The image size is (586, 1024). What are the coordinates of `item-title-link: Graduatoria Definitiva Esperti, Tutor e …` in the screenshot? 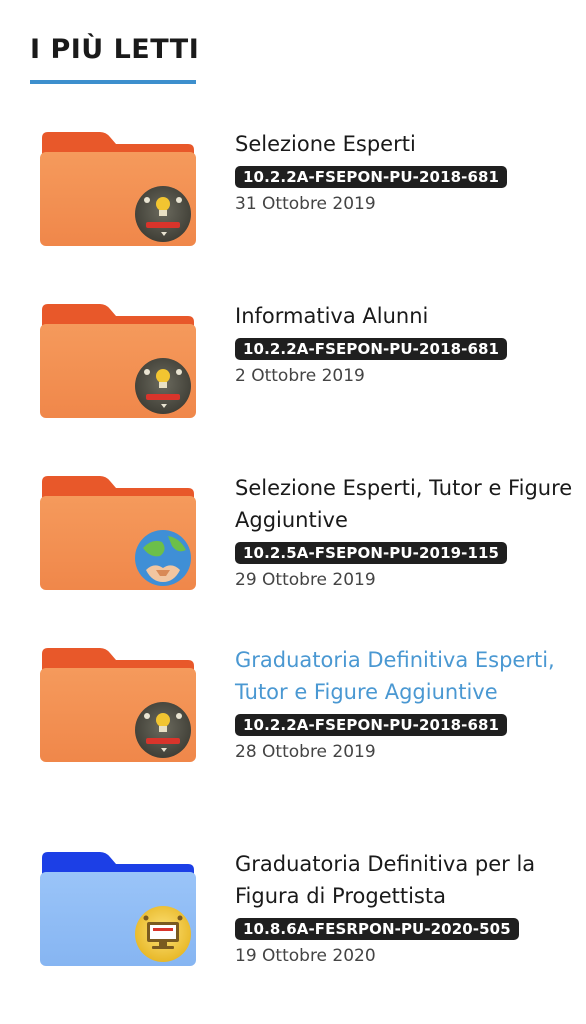 It's located at (405, 676).